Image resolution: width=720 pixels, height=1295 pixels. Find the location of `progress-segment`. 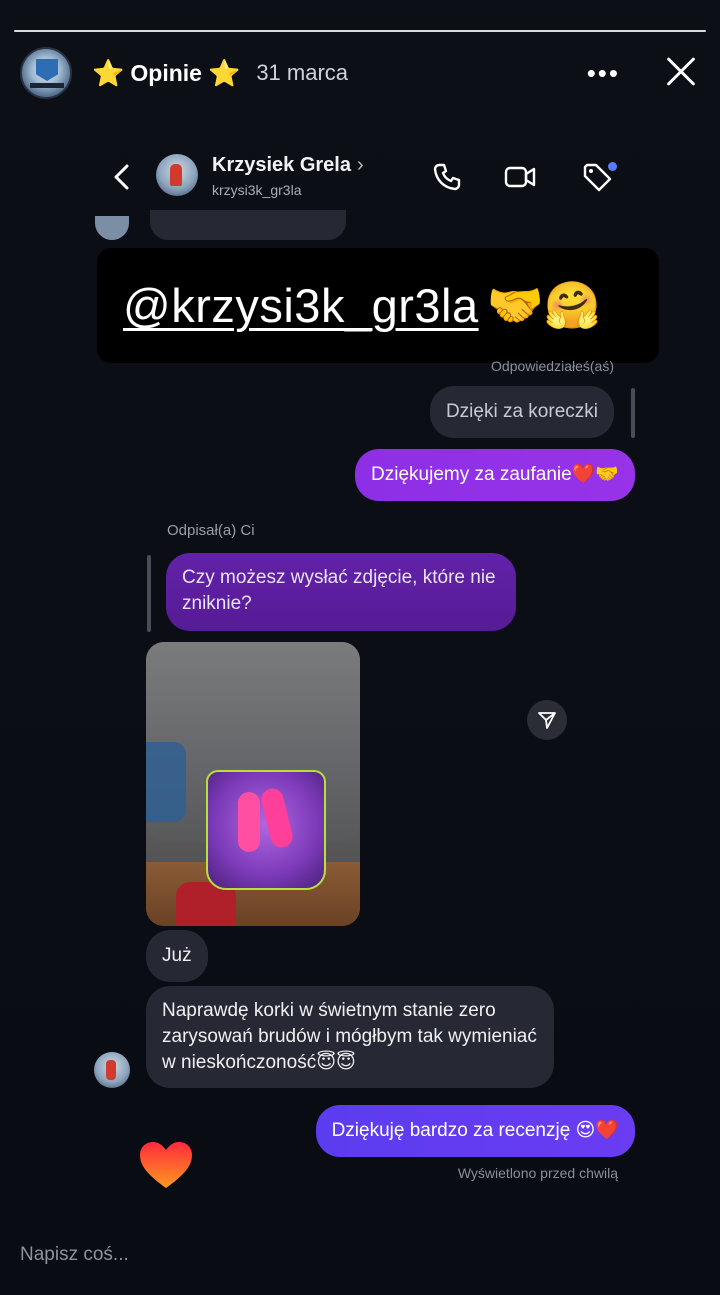

progress-segment is located at coordinates (360, 31).